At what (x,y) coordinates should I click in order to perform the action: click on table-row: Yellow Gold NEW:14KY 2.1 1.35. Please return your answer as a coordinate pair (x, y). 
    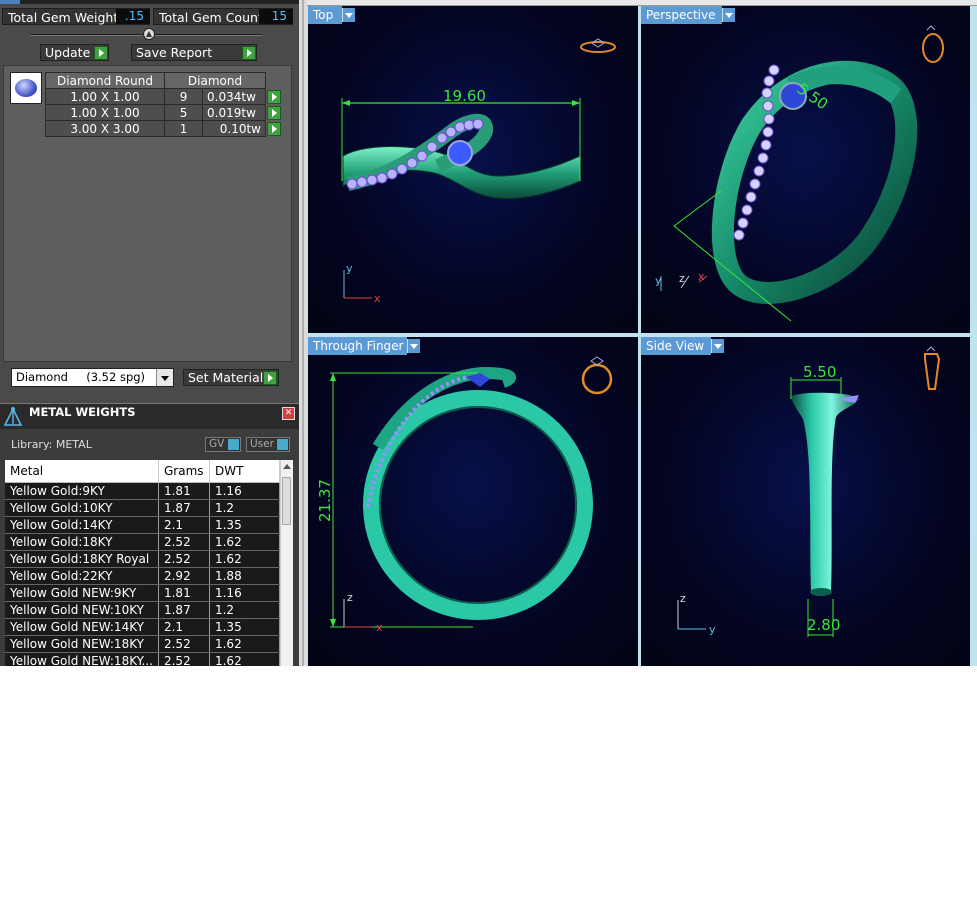
    Looking at the image, I should click on (142, 627).